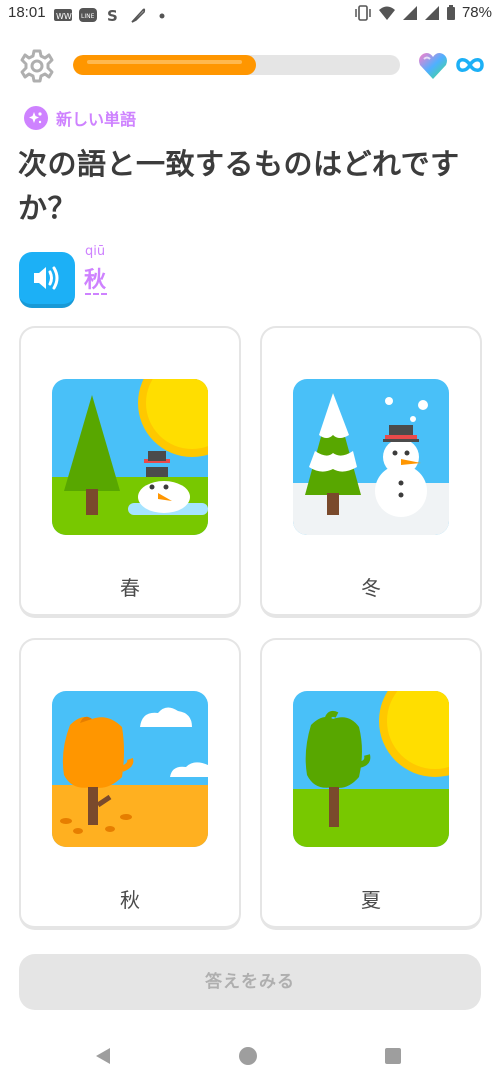 The width and height of the screenshot is (500, 1084). I want to click on sparkle-icon, so click(36, 118).